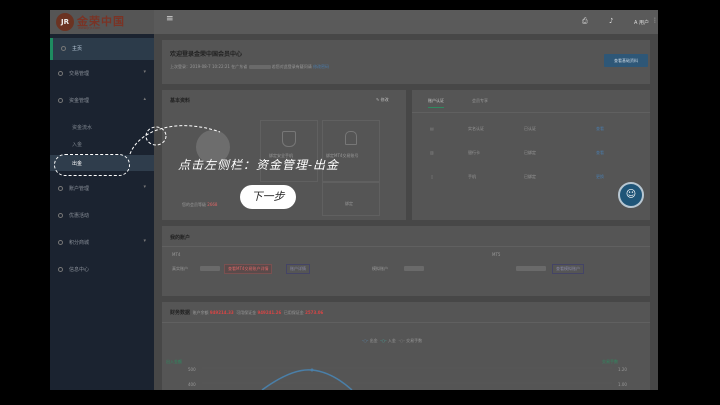 This screenshot has width=720, height=405. What do you see at coordinates (530, 128) in the screenshot?
I see `cert-row-status: 已认证` at bounding box center [530, 128].